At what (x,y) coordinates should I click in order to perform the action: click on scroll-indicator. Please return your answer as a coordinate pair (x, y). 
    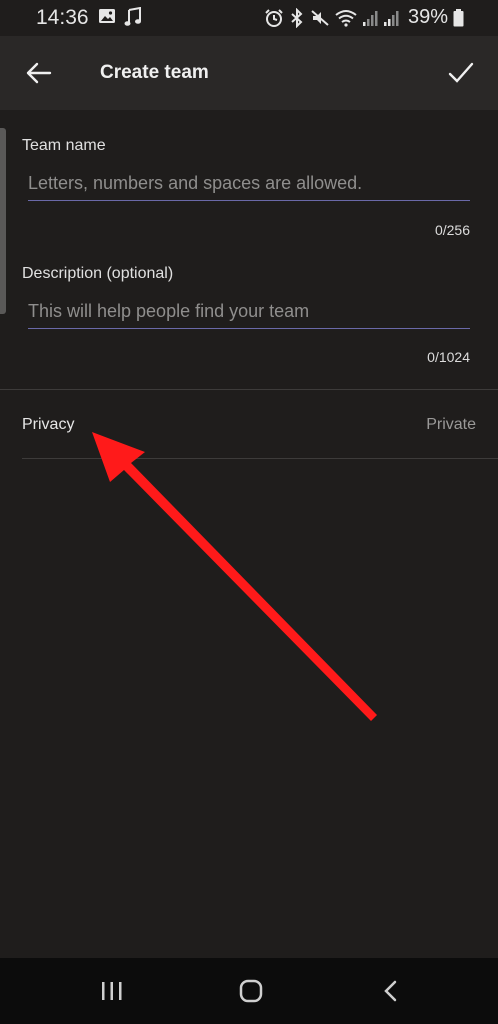
    Looking at the image, I should click on (3, 221).